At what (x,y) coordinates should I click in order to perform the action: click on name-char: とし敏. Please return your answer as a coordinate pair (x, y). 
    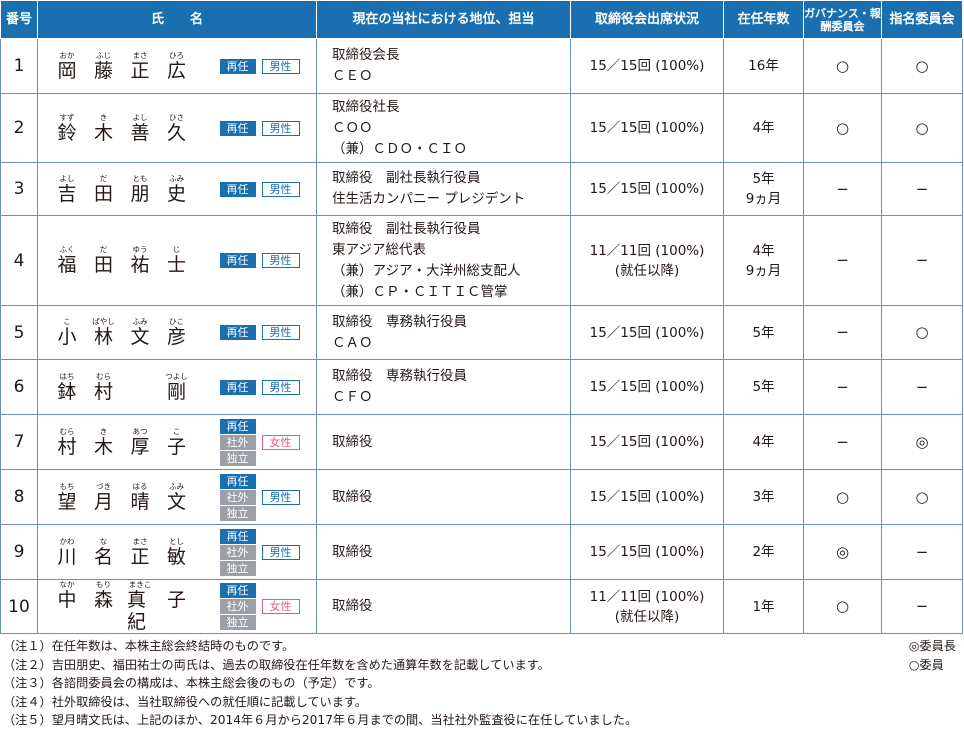
    Looking at the image, I should click on (177, 552).